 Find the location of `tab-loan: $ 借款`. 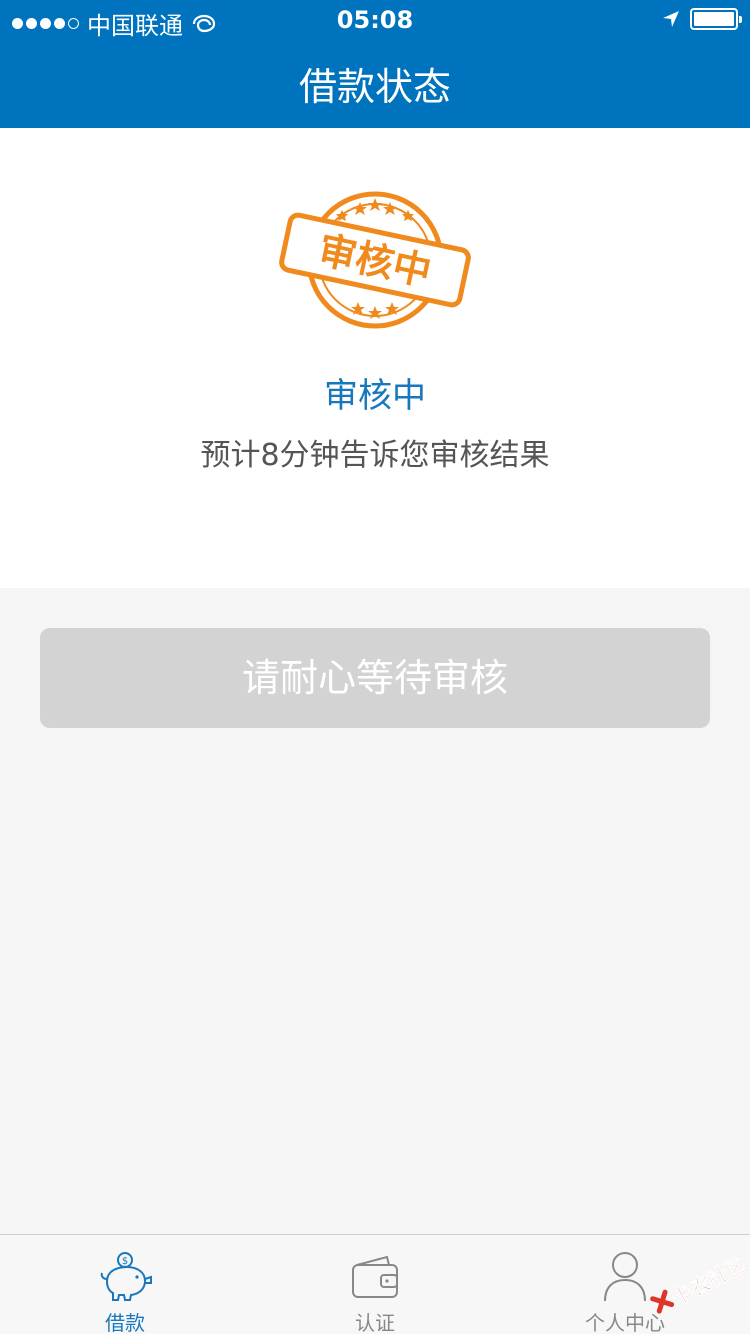

tab-loan: $ 借款 is located at coordinates (125, 1284).